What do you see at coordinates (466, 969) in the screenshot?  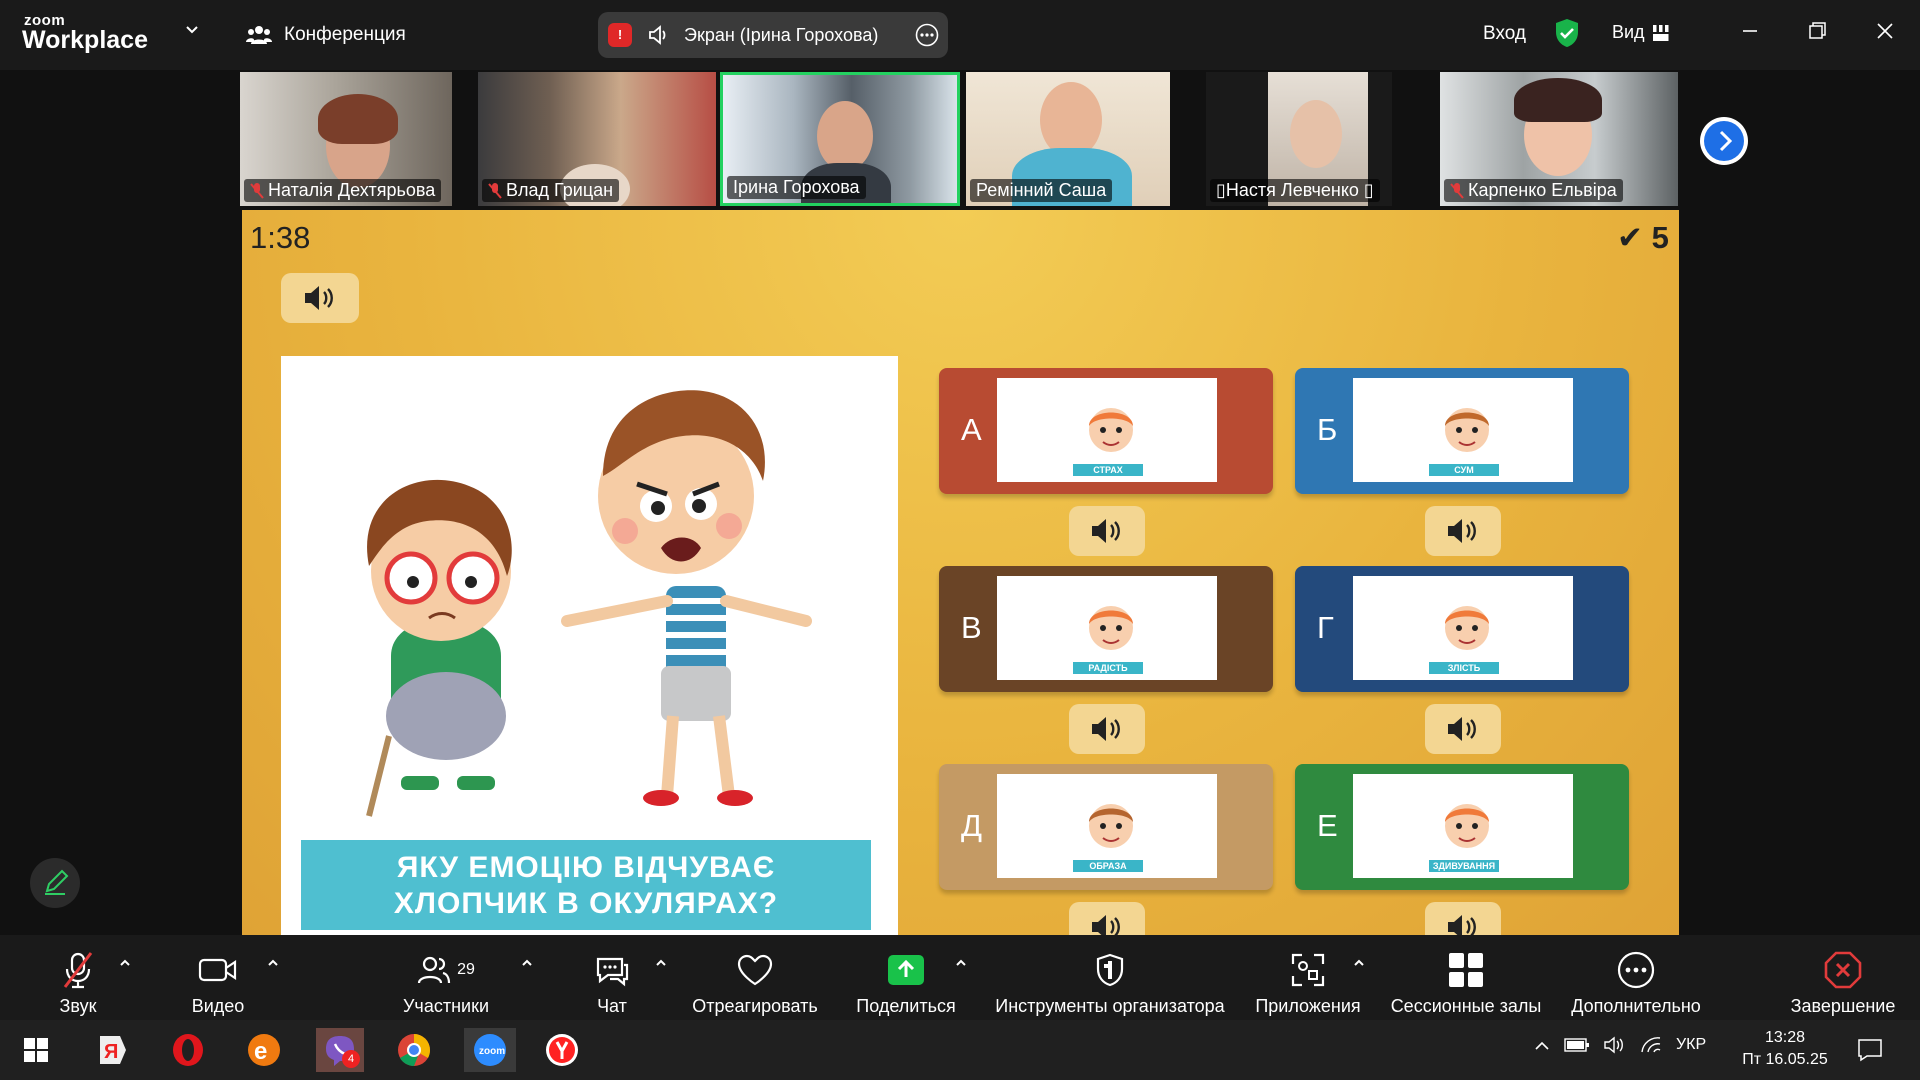 I see `participants-count: 29` at bounding box center [466, 969].